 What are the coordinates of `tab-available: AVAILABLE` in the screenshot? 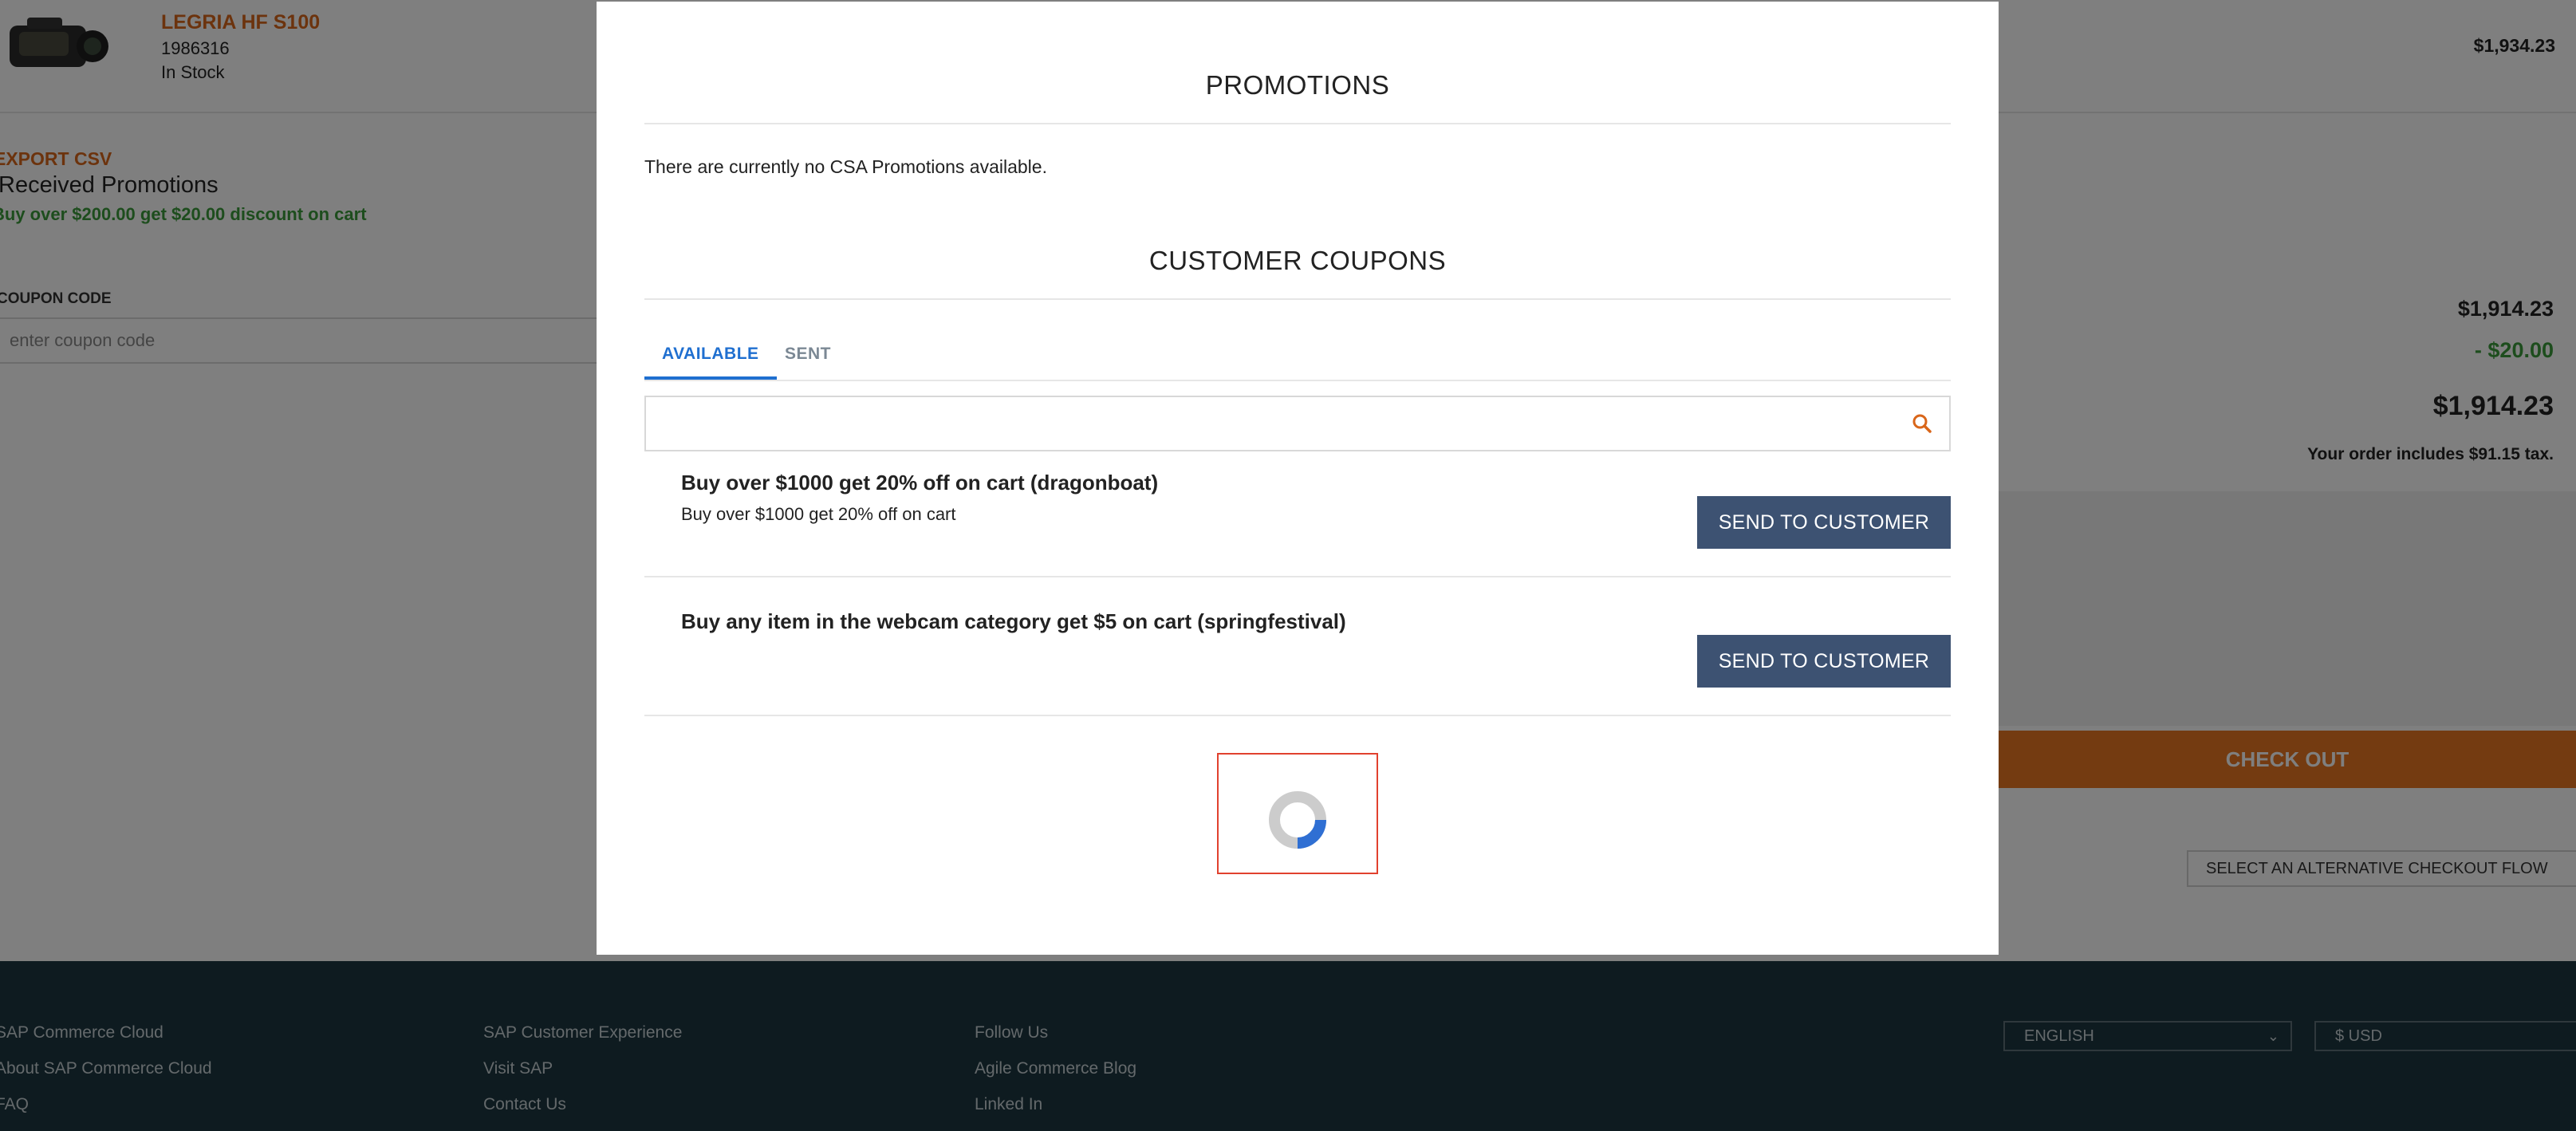 It's located at (710, 358).